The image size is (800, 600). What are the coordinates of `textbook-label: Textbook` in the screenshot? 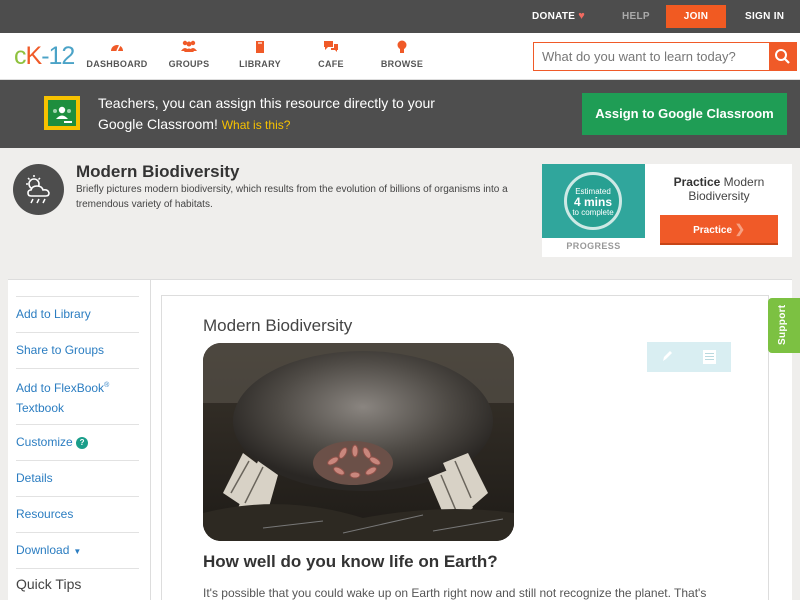 It's located at (40, 408).